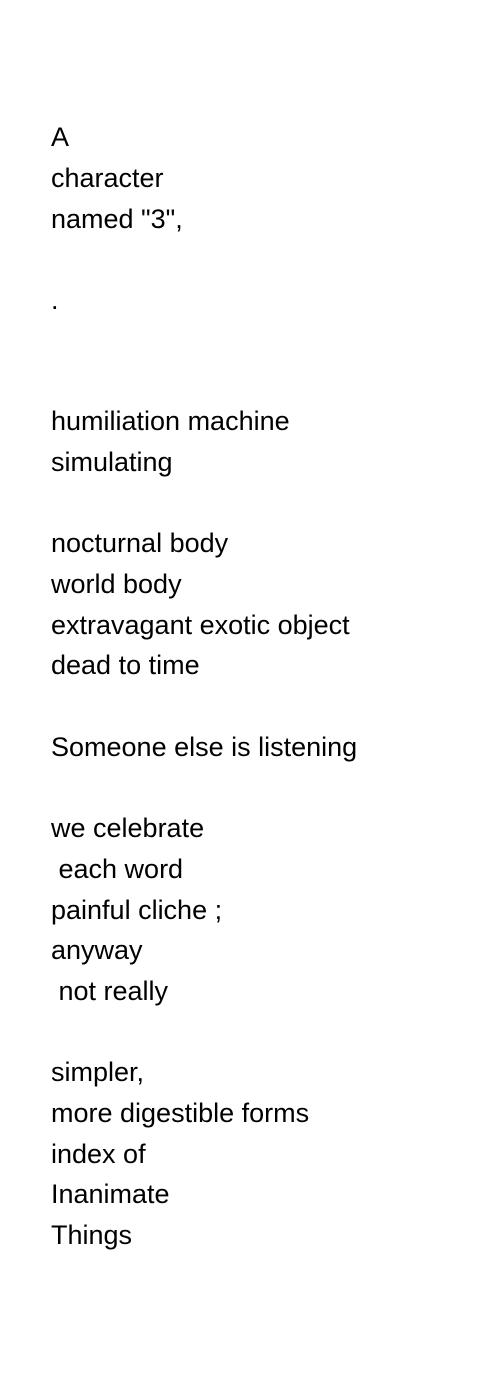 The width and height of the screenshot is (504, 1380). I want to click on poem-line: world body, so click(116, 583).